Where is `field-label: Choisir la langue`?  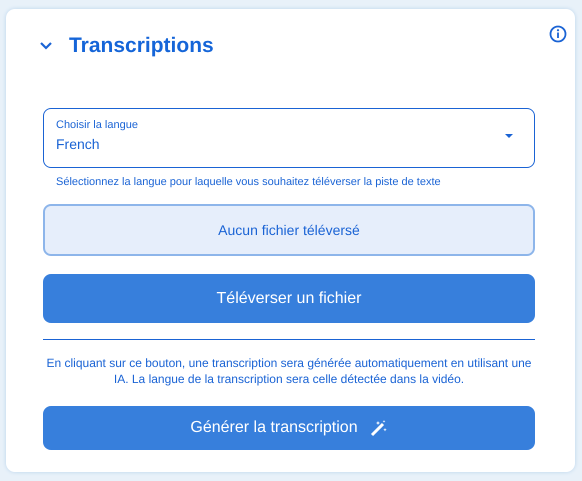 field-label: Choisir la langue is located at coordinates (97, 126).